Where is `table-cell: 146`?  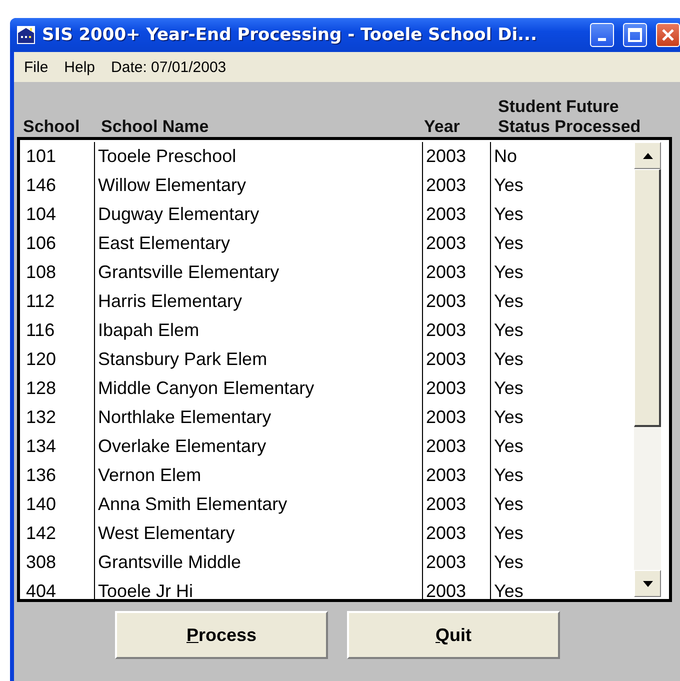 table-cell: 146 is located at coordinates (59, 185).